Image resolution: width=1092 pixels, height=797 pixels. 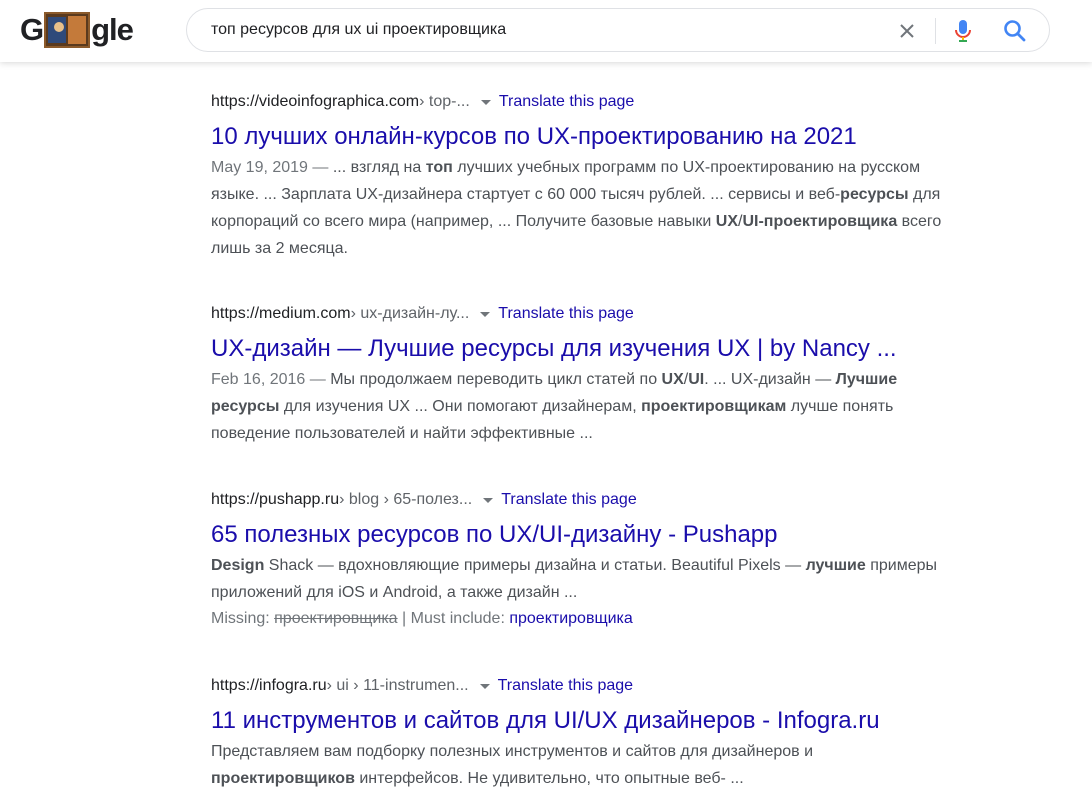 I want to click on snippet-text: . ... UX-дизайн —, so click(x=770, y=379).